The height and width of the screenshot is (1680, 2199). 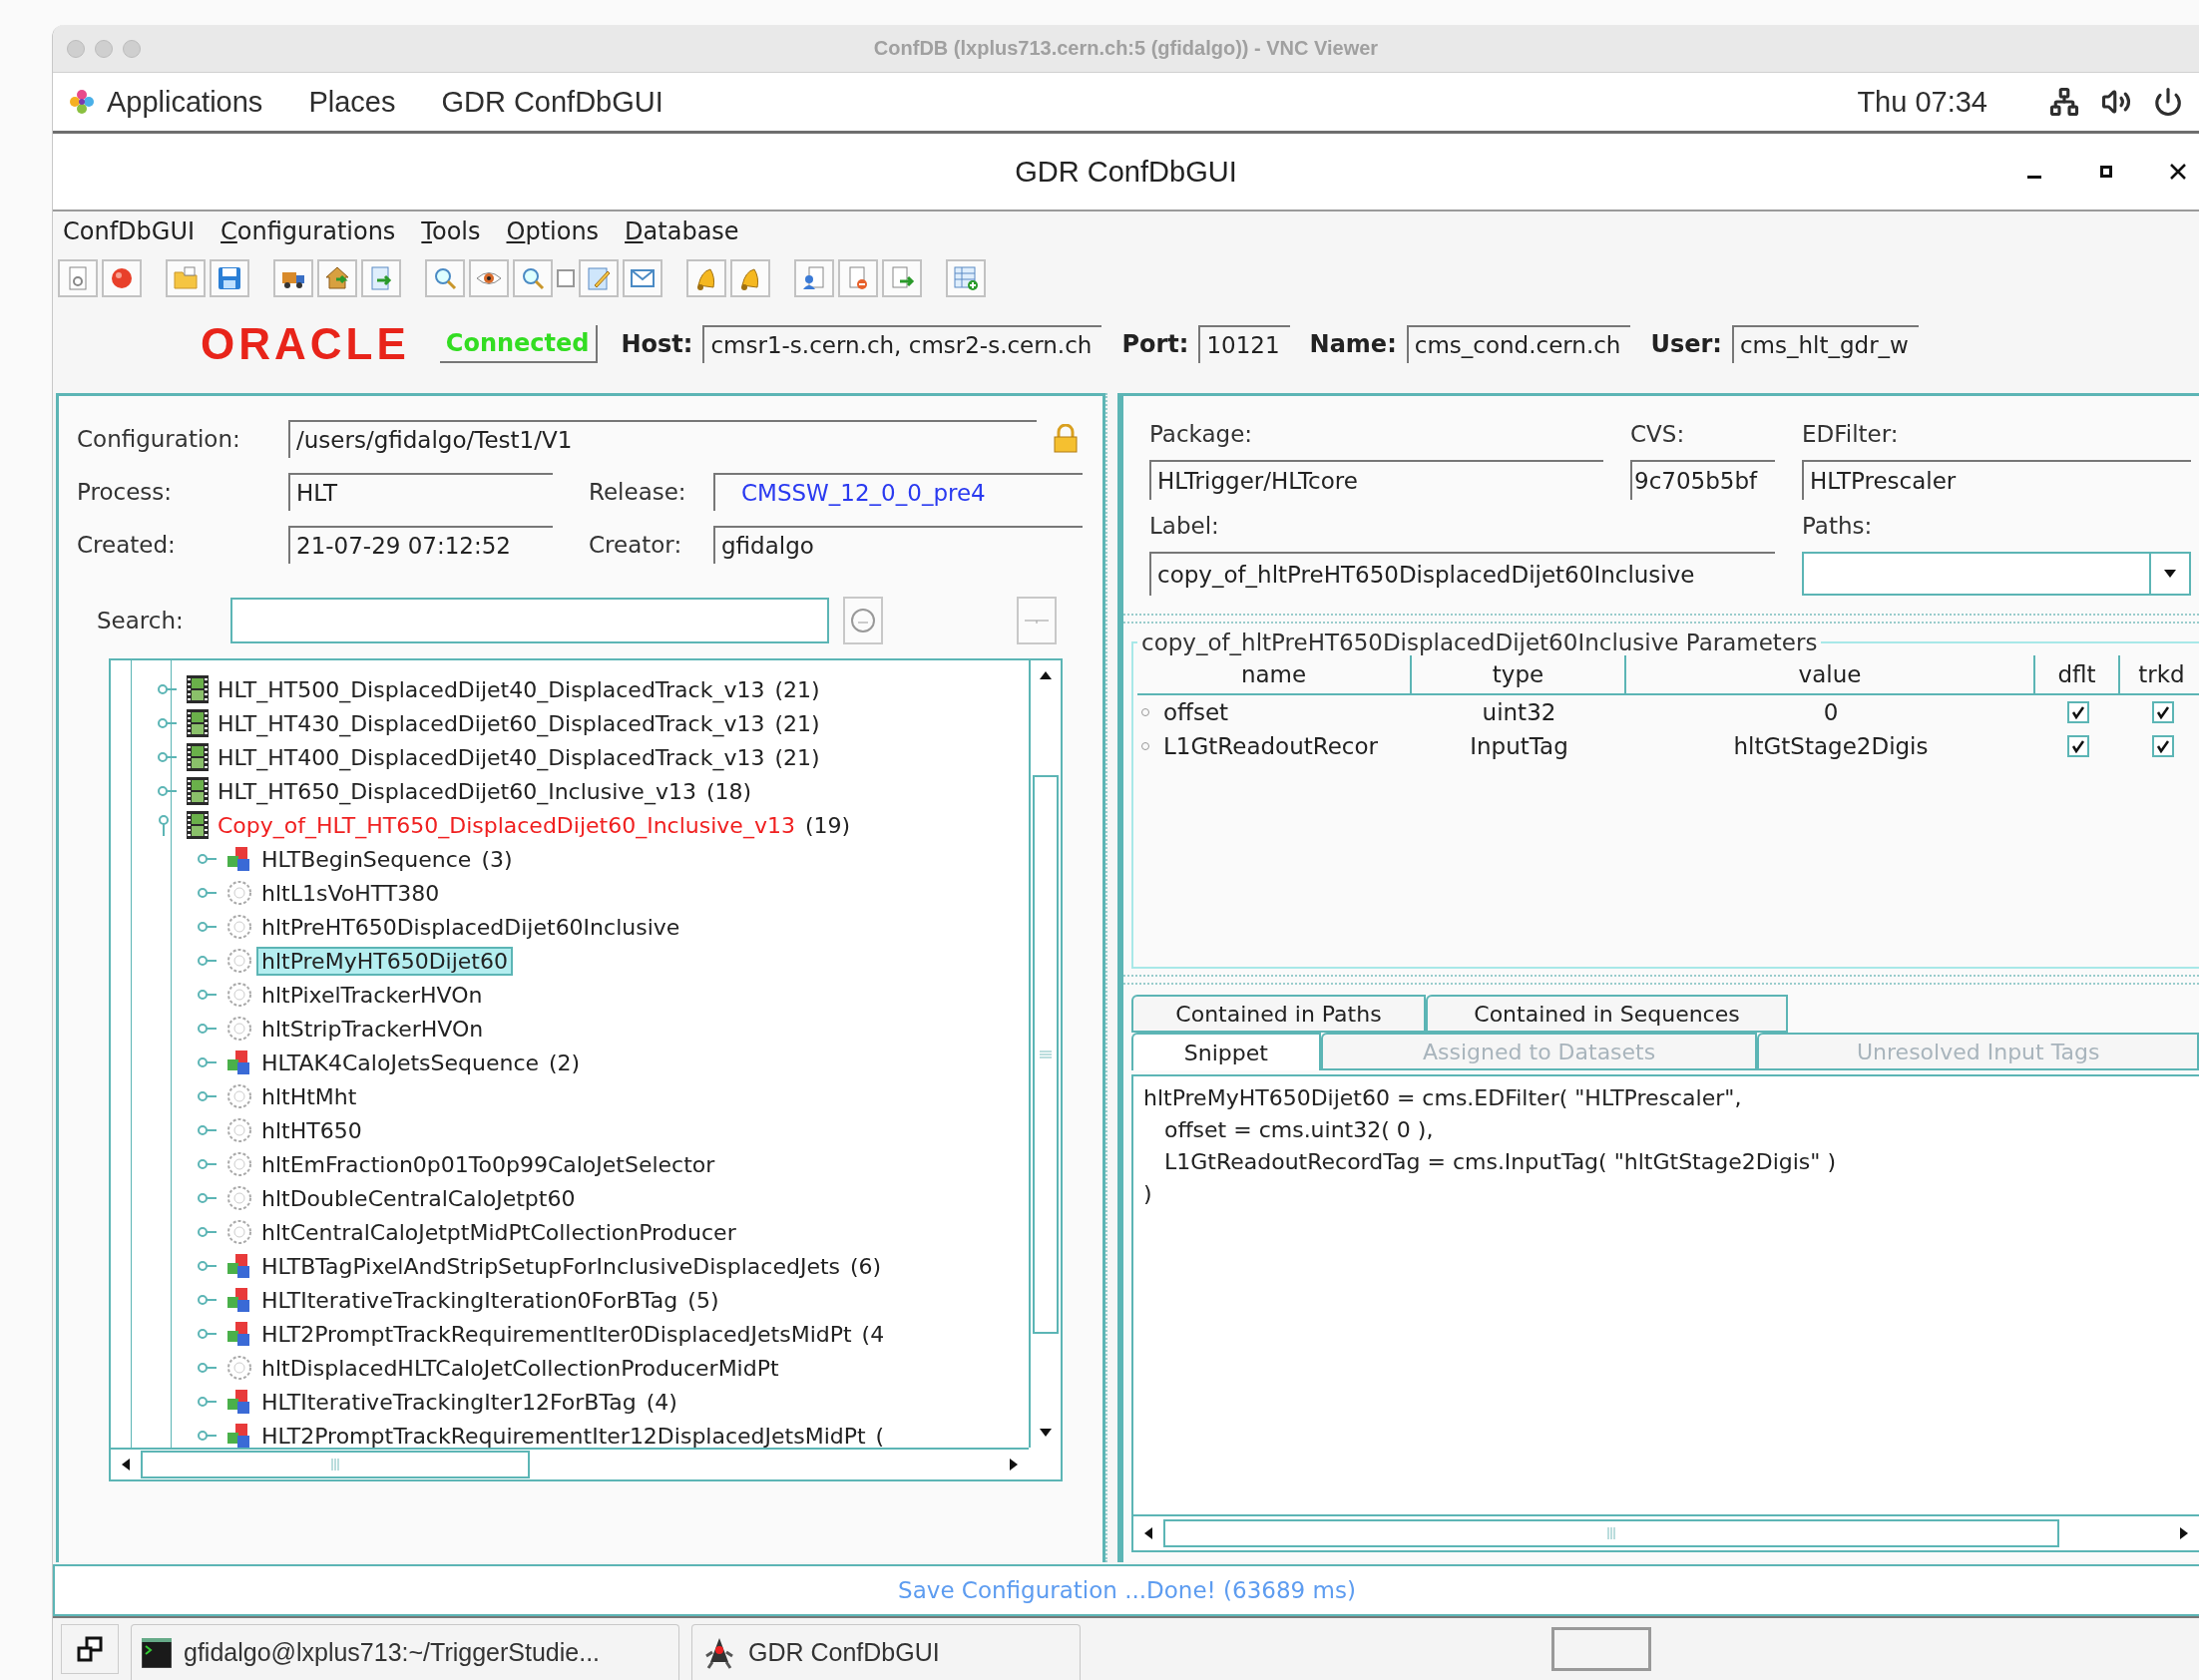 What do you see at coordinates (2159, 675) in the screenshot?
I see `column-header: trkd` at bounding box center [2159, 675].